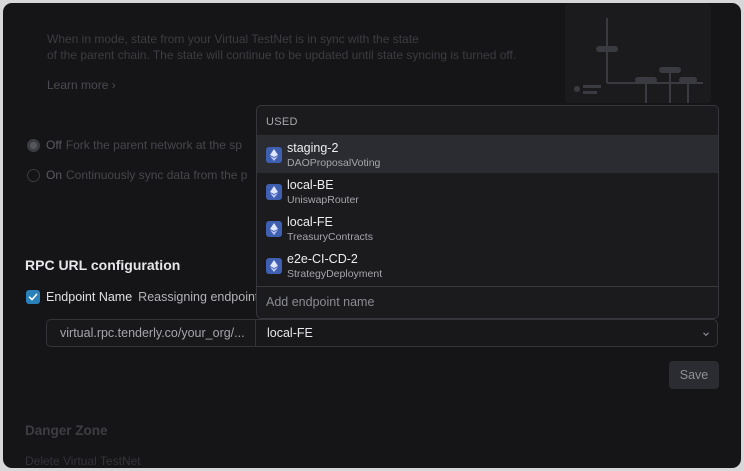 This screenshot has height=471, width=744. What do you see at coordinates (83, 461) in the screenshot?
I see `danger-zone-subtitle: Delete Virtual TestNet` at bounding box center [83, 461].